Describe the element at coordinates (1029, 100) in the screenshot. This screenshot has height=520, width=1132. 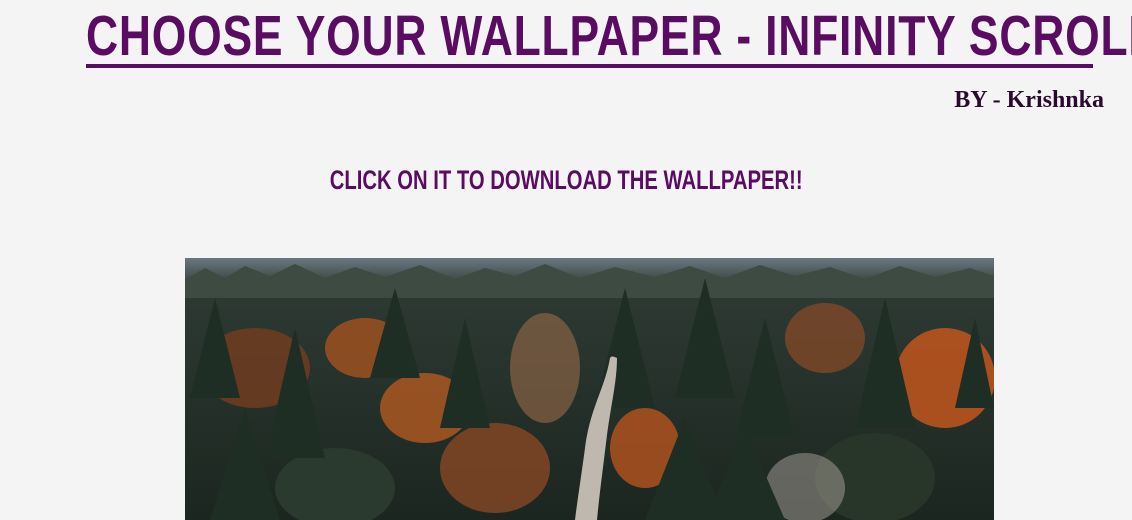
I see `author-byline: BY - Krishnka` at that location.